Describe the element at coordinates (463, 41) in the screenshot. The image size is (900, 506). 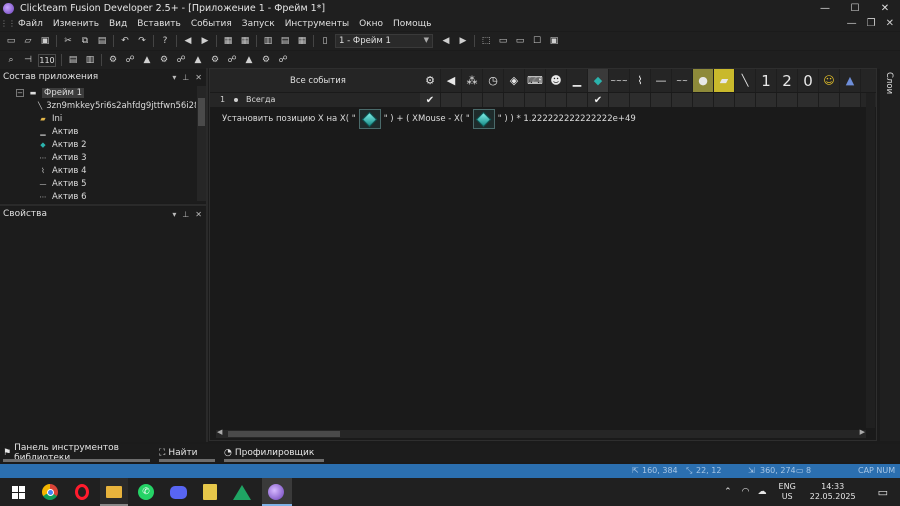
I see `next-frame-icon: ▶` at that location.